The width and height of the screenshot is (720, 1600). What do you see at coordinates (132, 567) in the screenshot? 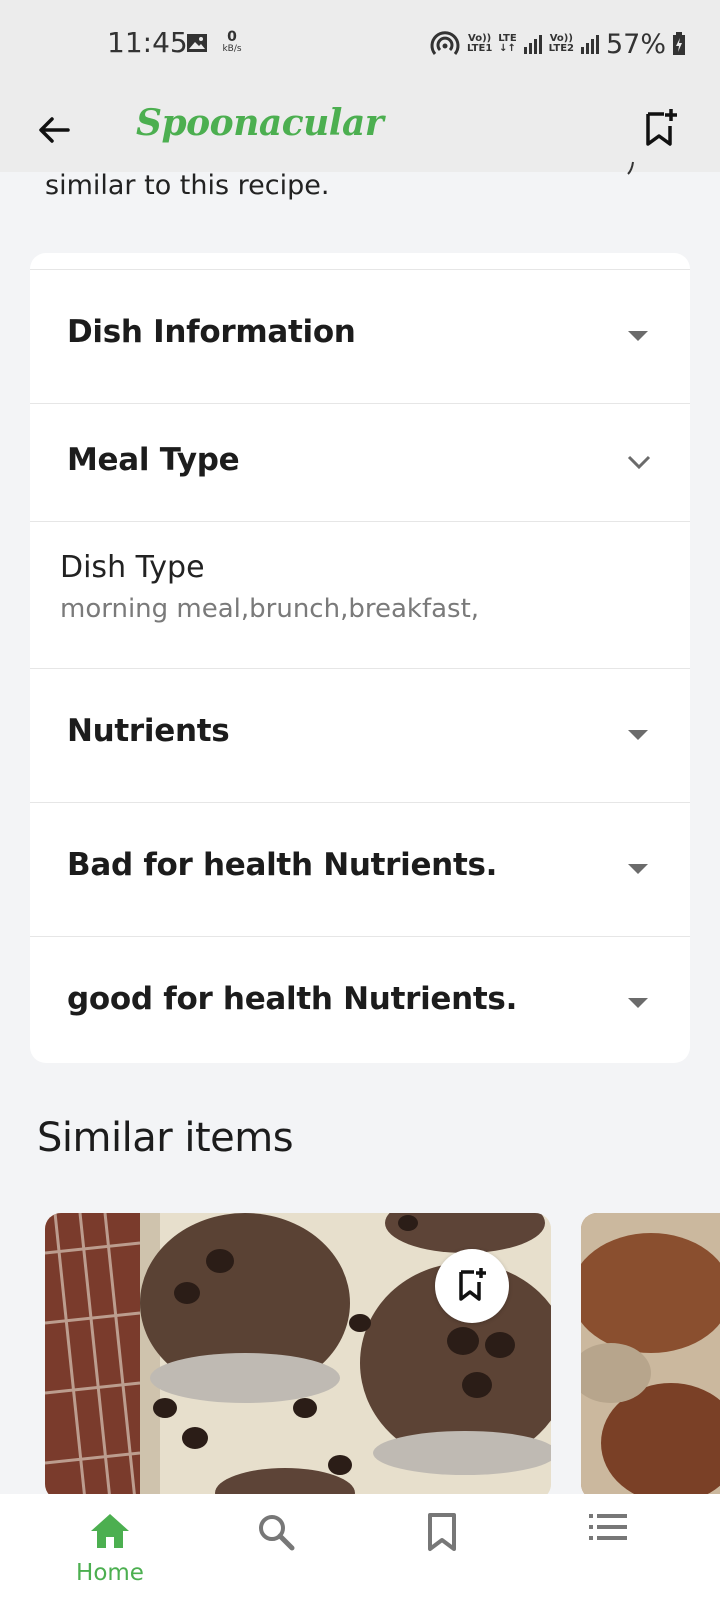
I see `dish-type-label: Dish Type` at bounding box center [132, 567].